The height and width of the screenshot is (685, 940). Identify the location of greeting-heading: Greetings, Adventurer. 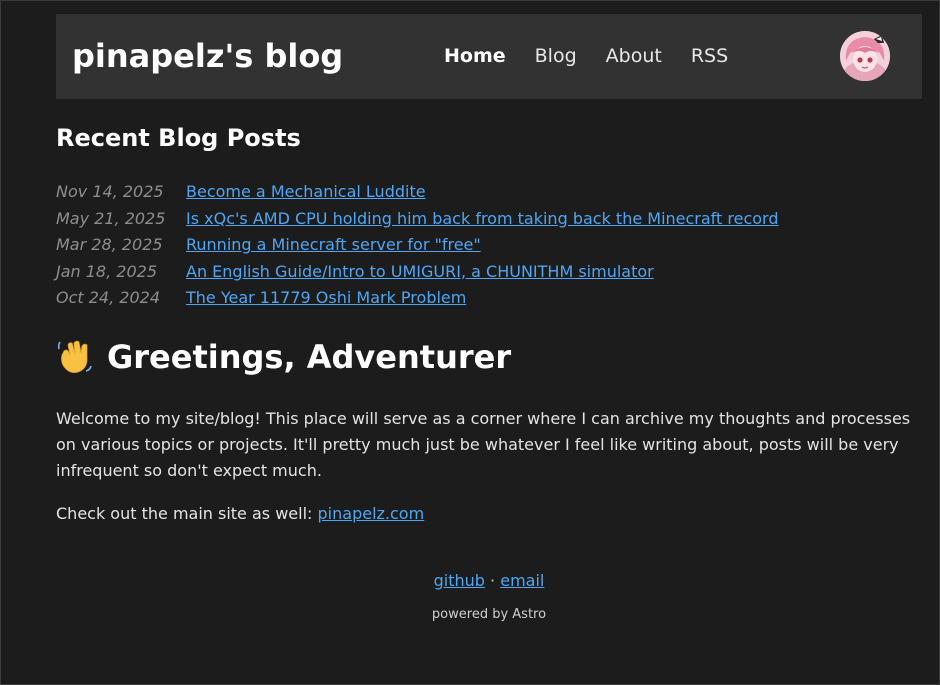
(283, 357).